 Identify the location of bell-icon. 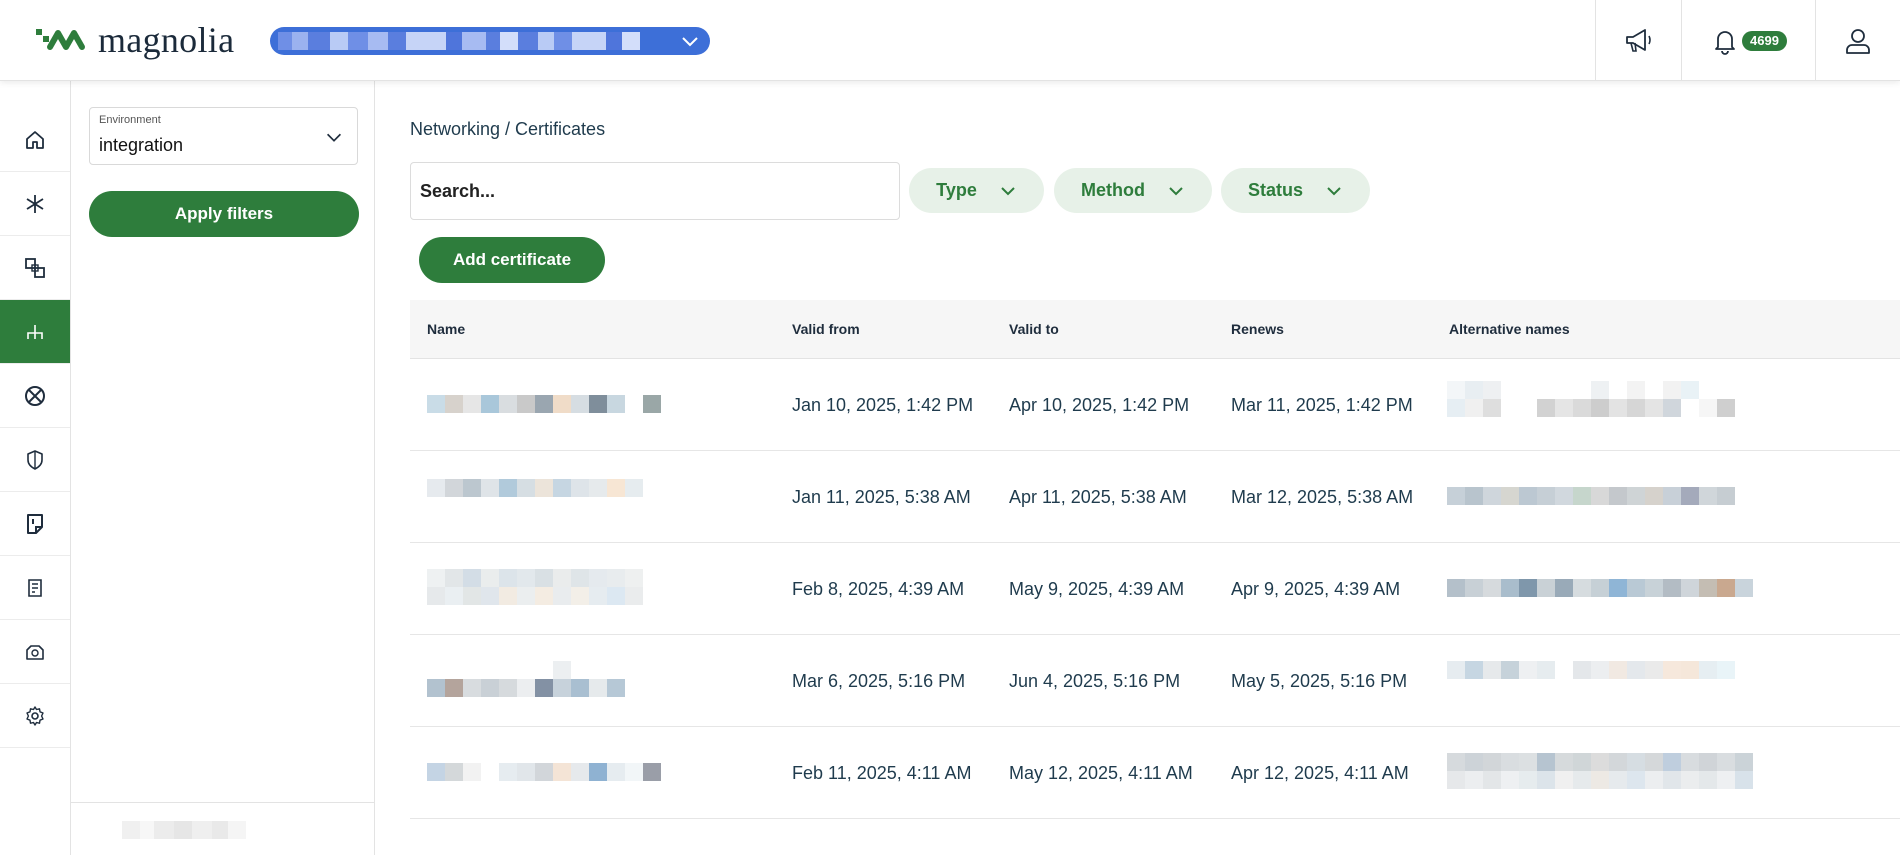
(1725, 42).